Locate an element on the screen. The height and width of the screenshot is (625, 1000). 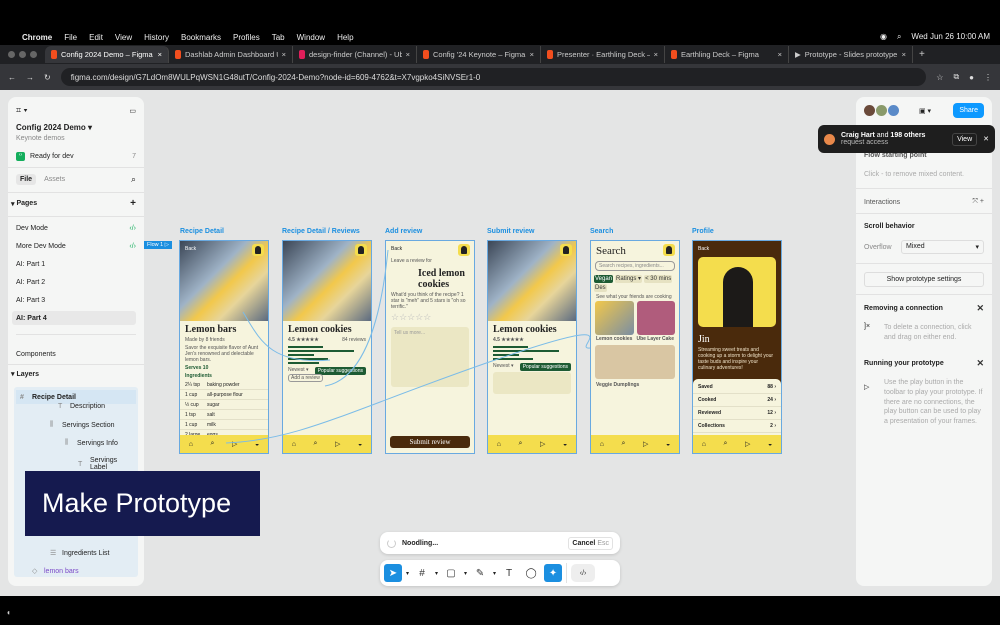
view-button: View is located at coordinates (965, 139).